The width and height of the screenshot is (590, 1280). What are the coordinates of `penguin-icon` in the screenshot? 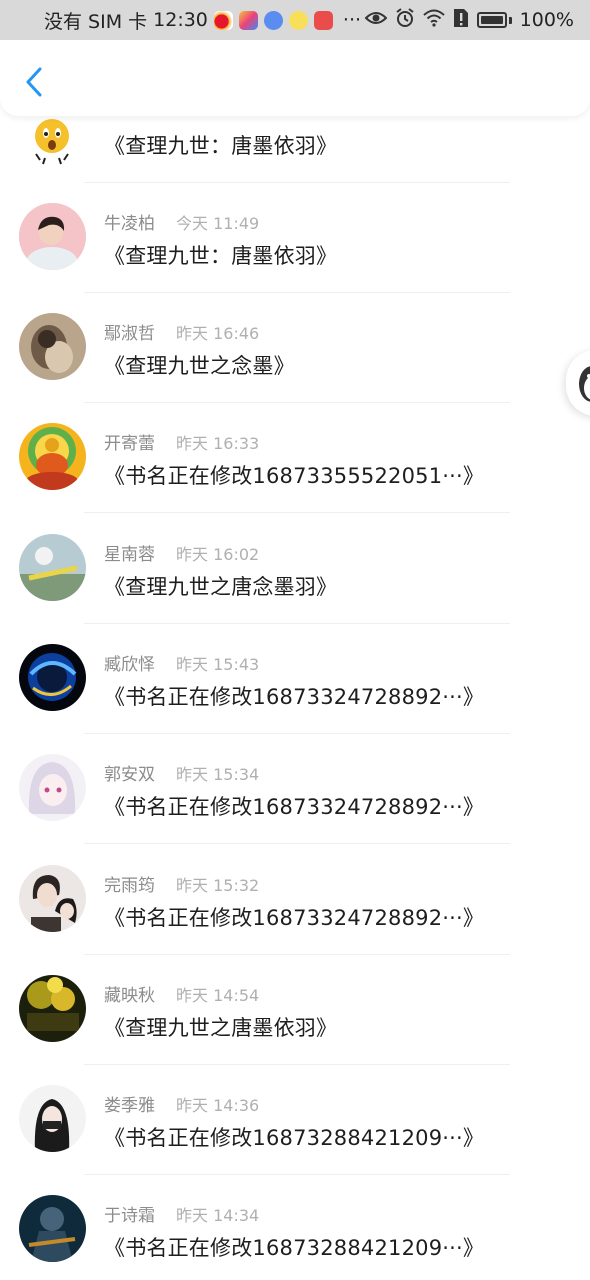 It's located at (584, 384).